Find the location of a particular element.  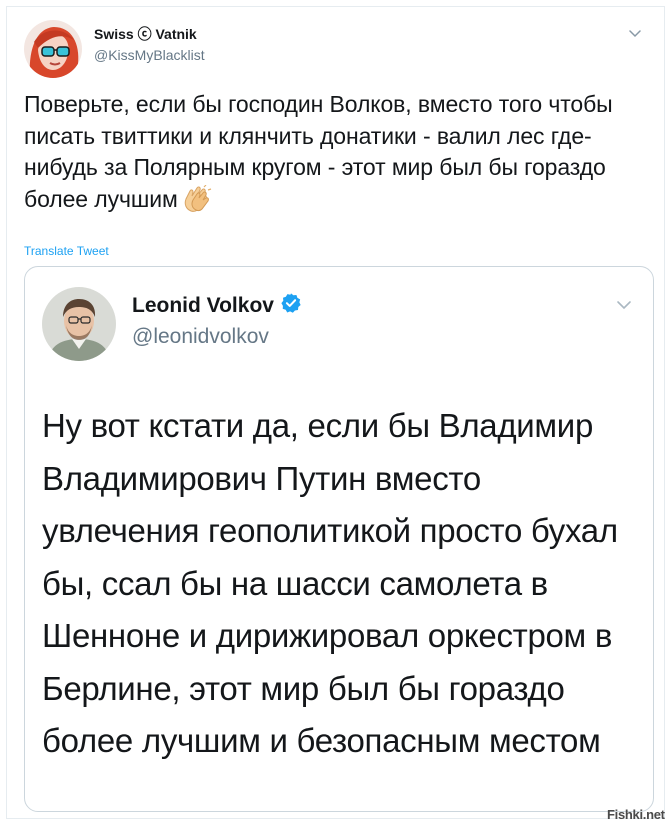

quoted-name-row: Leonid Volkov is located at coordinates (217, 305).